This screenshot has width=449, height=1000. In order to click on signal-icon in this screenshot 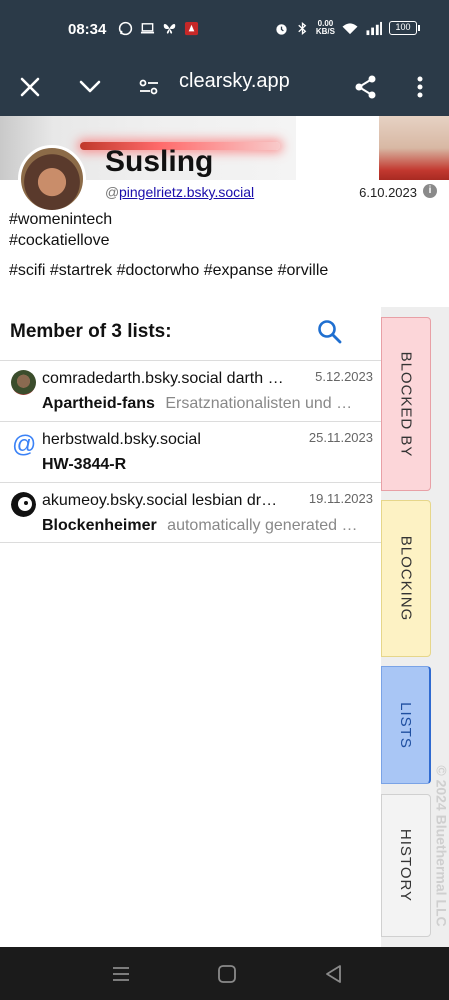, I will do `click(374, 28)`.